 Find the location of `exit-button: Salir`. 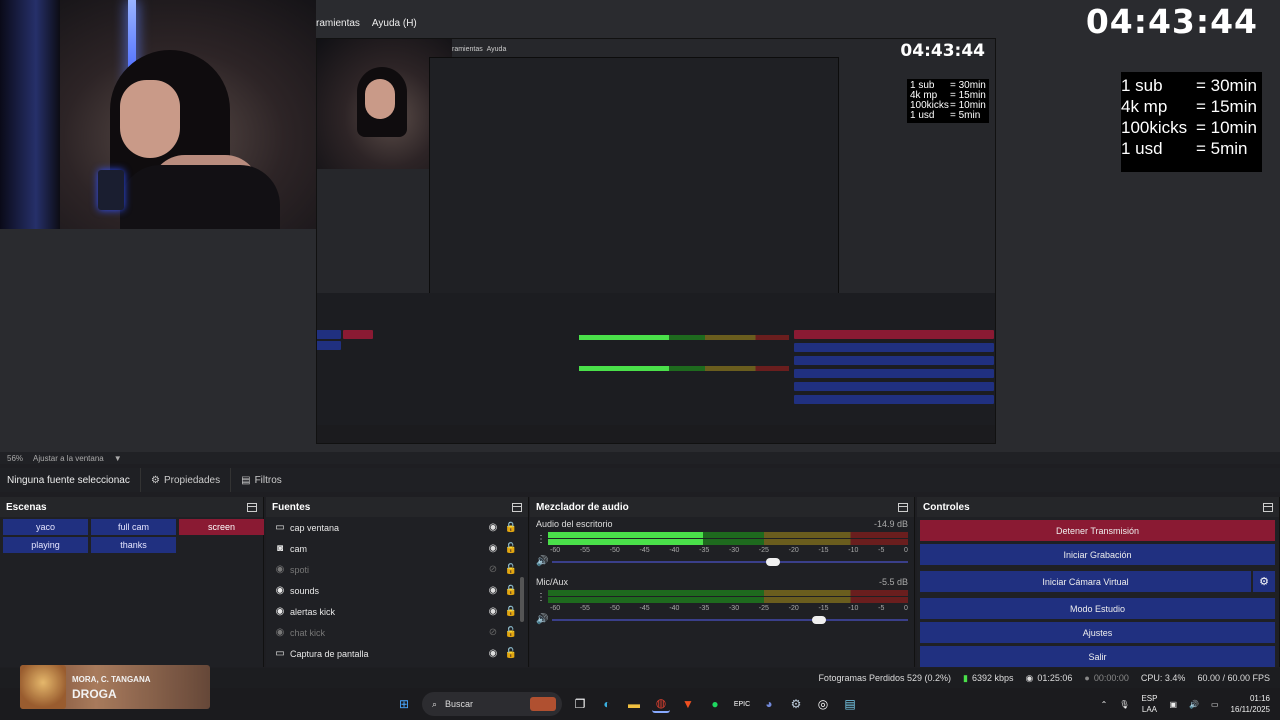

exit-button: Salir is located at coordinates (1097, 656).